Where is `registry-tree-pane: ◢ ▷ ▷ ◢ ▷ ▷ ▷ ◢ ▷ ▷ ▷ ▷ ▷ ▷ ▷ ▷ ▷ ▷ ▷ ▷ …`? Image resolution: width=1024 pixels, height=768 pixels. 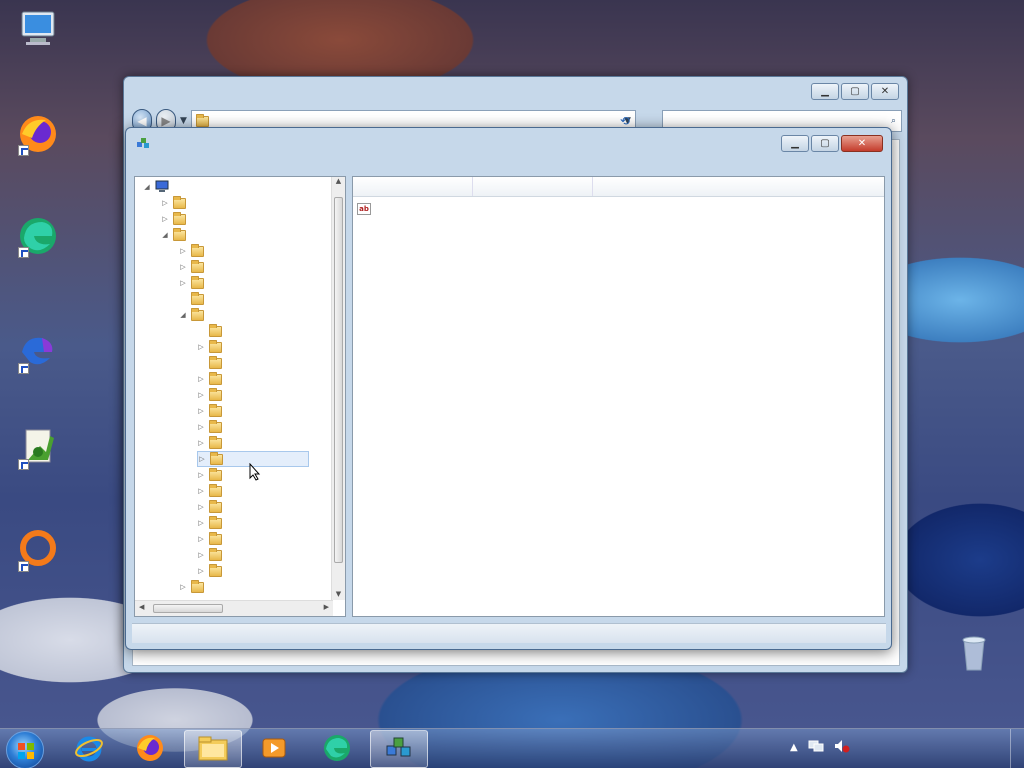 registry-tree-pane: ◢ ▷ ▷ ◢ ▷ ▷ ▷ ◢ ▷ ▷ ▷ ▷ ▷ ▷ ▷ ▷ ▷ ▷ ▷ ▷ … is located at coordinates (240, 396).